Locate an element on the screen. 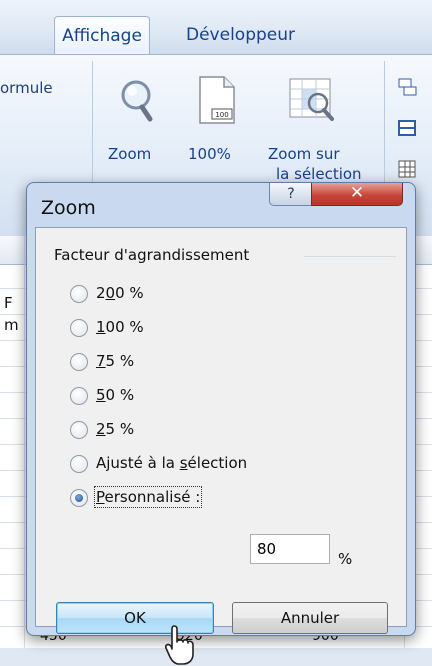 The image size is (432, 666). hand-cursor-icon is located at coordinates (179, 645).